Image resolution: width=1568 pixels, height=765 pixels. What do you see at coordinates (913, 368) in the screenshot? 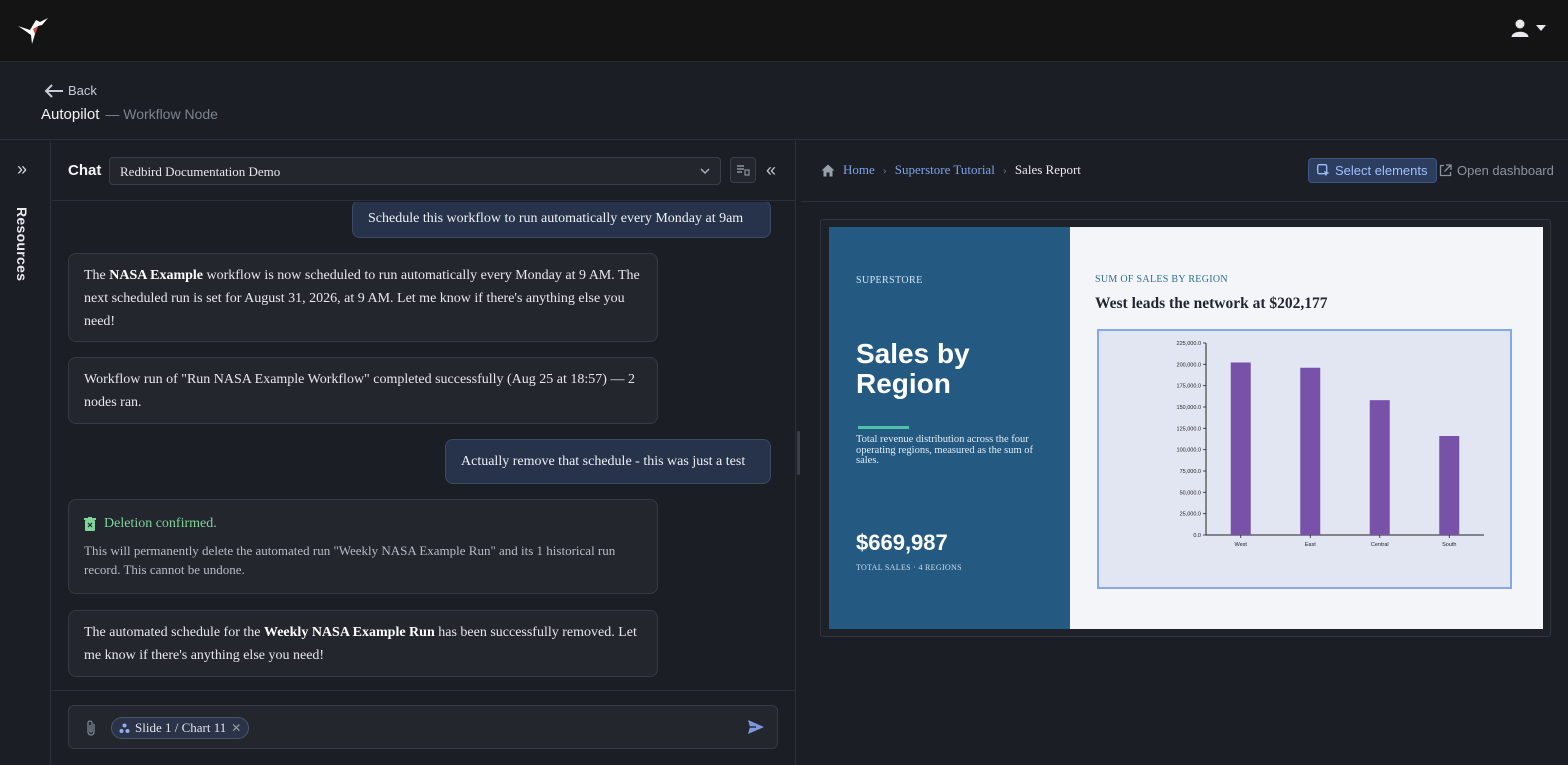
I see `slide-title: Sales by Region` at bounding box center [913, 368].